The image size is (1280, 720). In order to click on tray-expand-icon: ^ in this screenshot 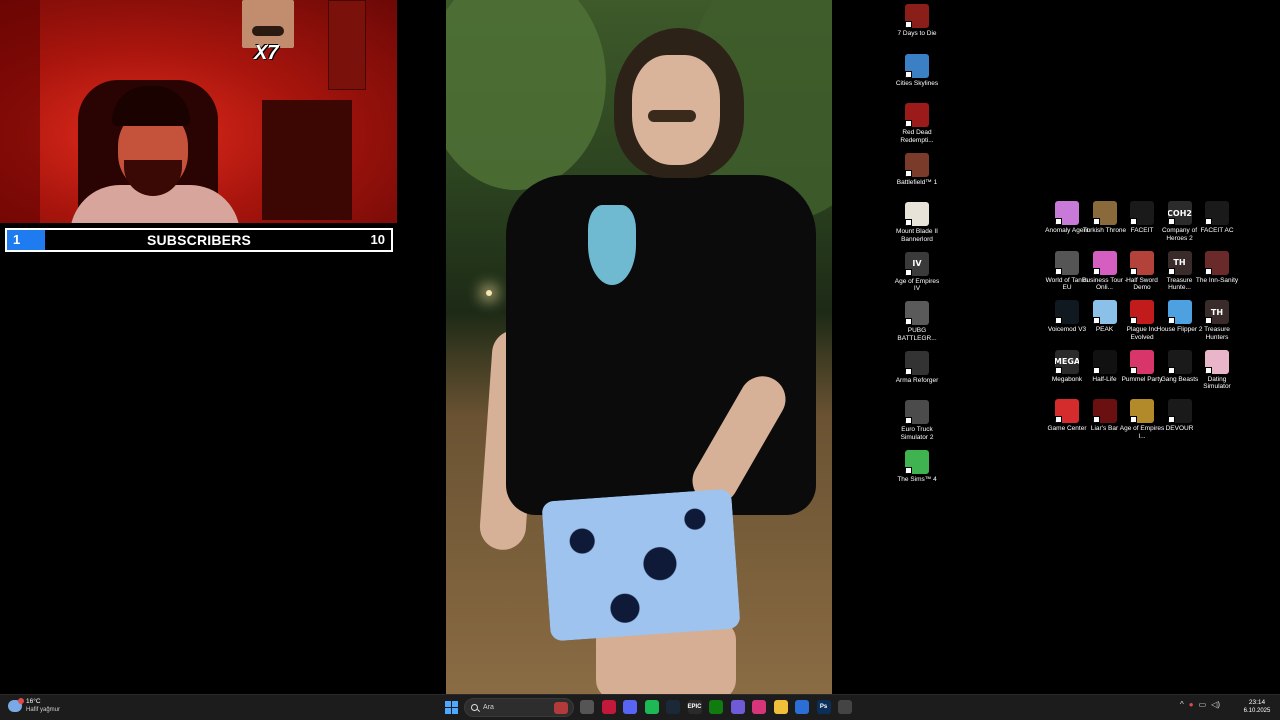, I will do `click(1182, 704)`.